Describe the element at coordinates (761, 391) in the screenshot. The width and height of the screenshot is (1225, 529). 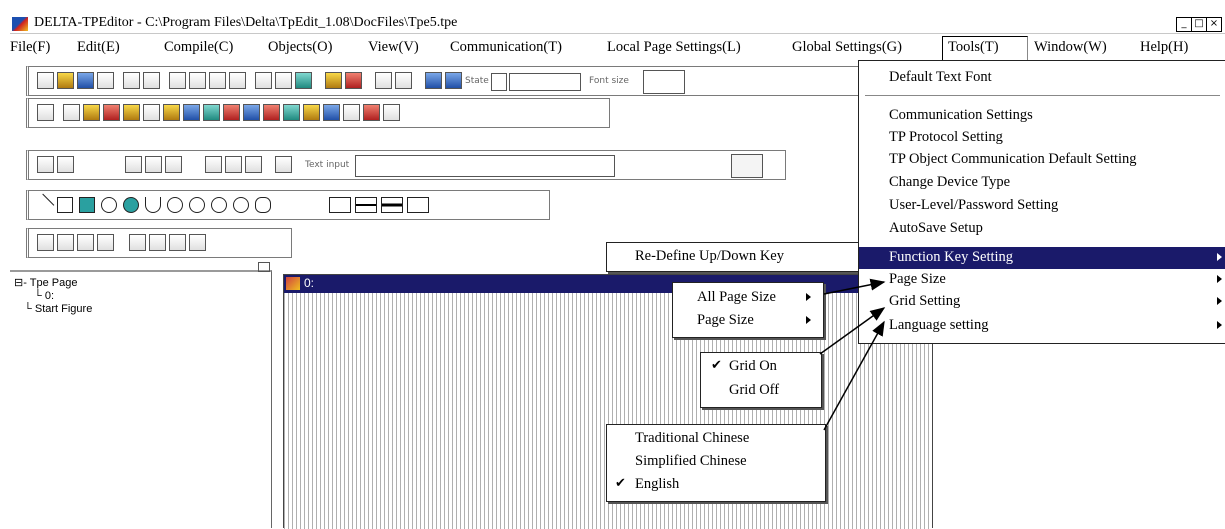
I see `menu-item-grid-off: Grid Off` at that location.